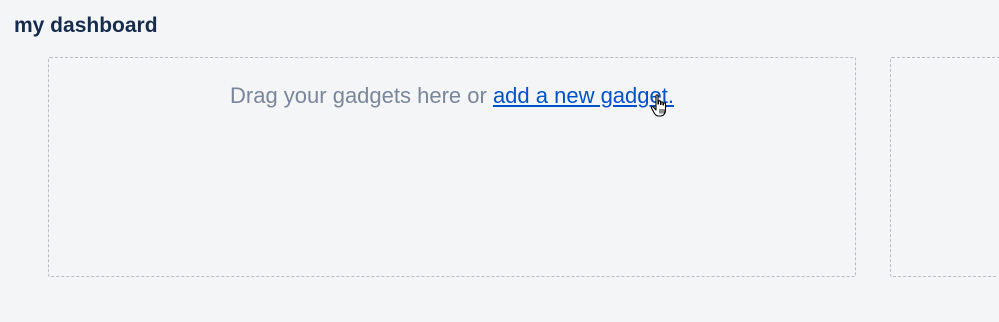  Describe the element at coordinates (361, 95) in the screenshot. I see `dropzone-instruction-text: Drag your gadgets here or` at that location.